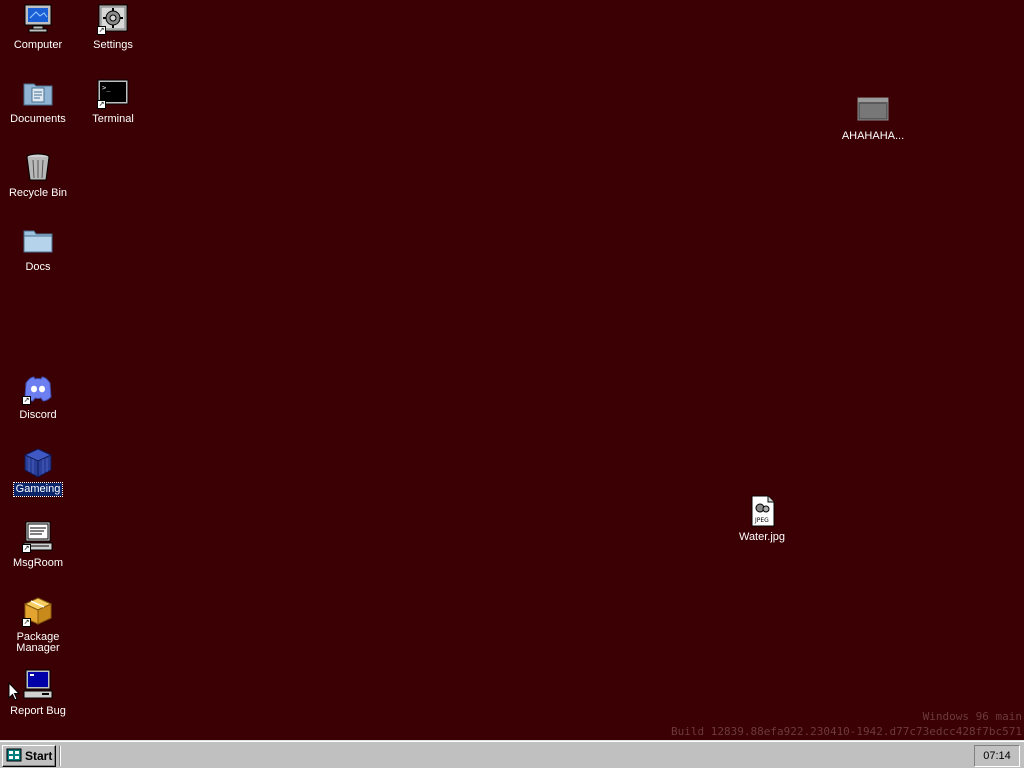 This screenshot has height=768, width=1024. Describe the element at coordinates (38, 463) in the screenshot. I see `blue-cube-icon` at that location.